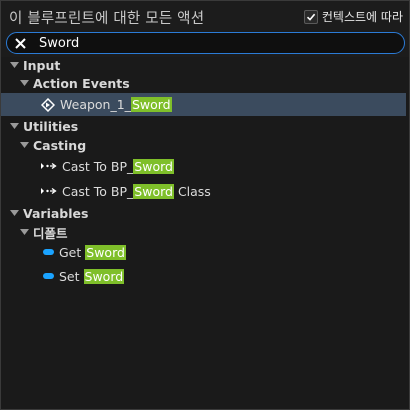  Describe the element at coordinates (51, 126) in the screenshot. I see `category-label: Utilities` at that location.